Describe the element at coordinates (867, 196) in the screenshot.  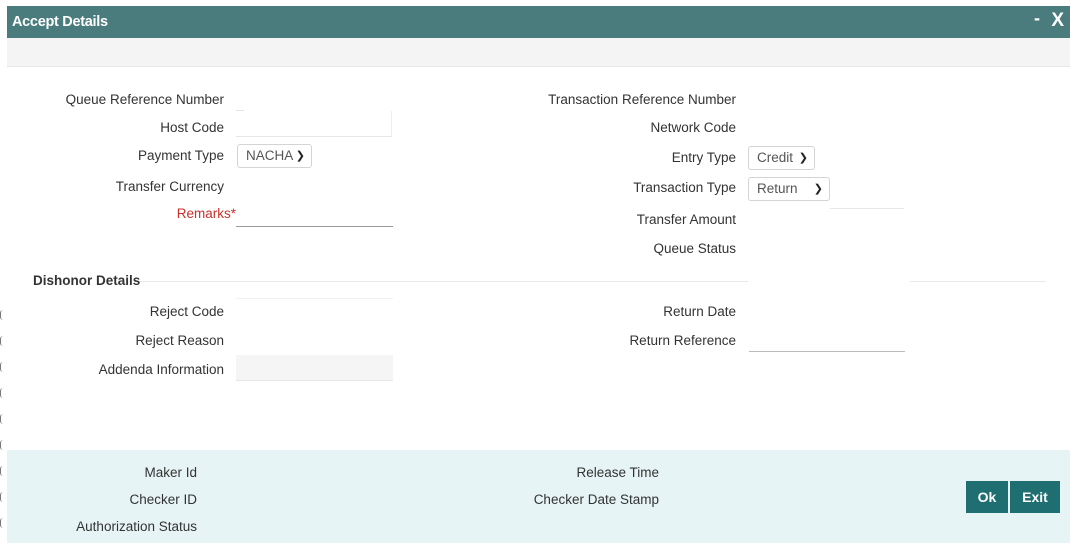
I see `transaction-type-underline` at that location.